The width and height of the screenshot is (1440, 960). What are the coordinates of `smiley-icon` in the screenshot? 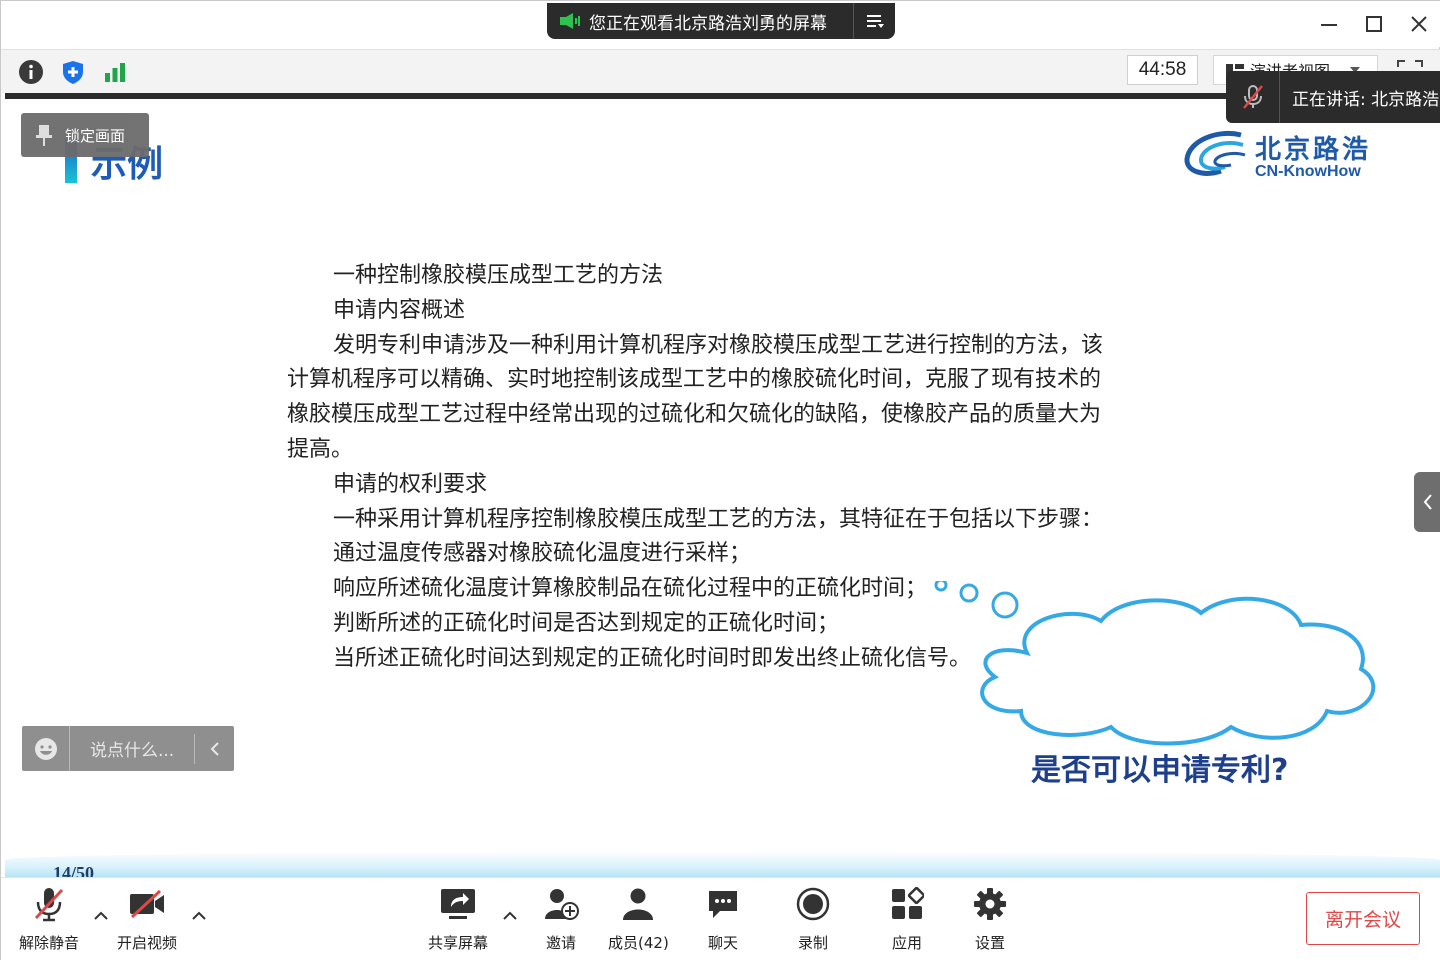 It's located at (45, 748).